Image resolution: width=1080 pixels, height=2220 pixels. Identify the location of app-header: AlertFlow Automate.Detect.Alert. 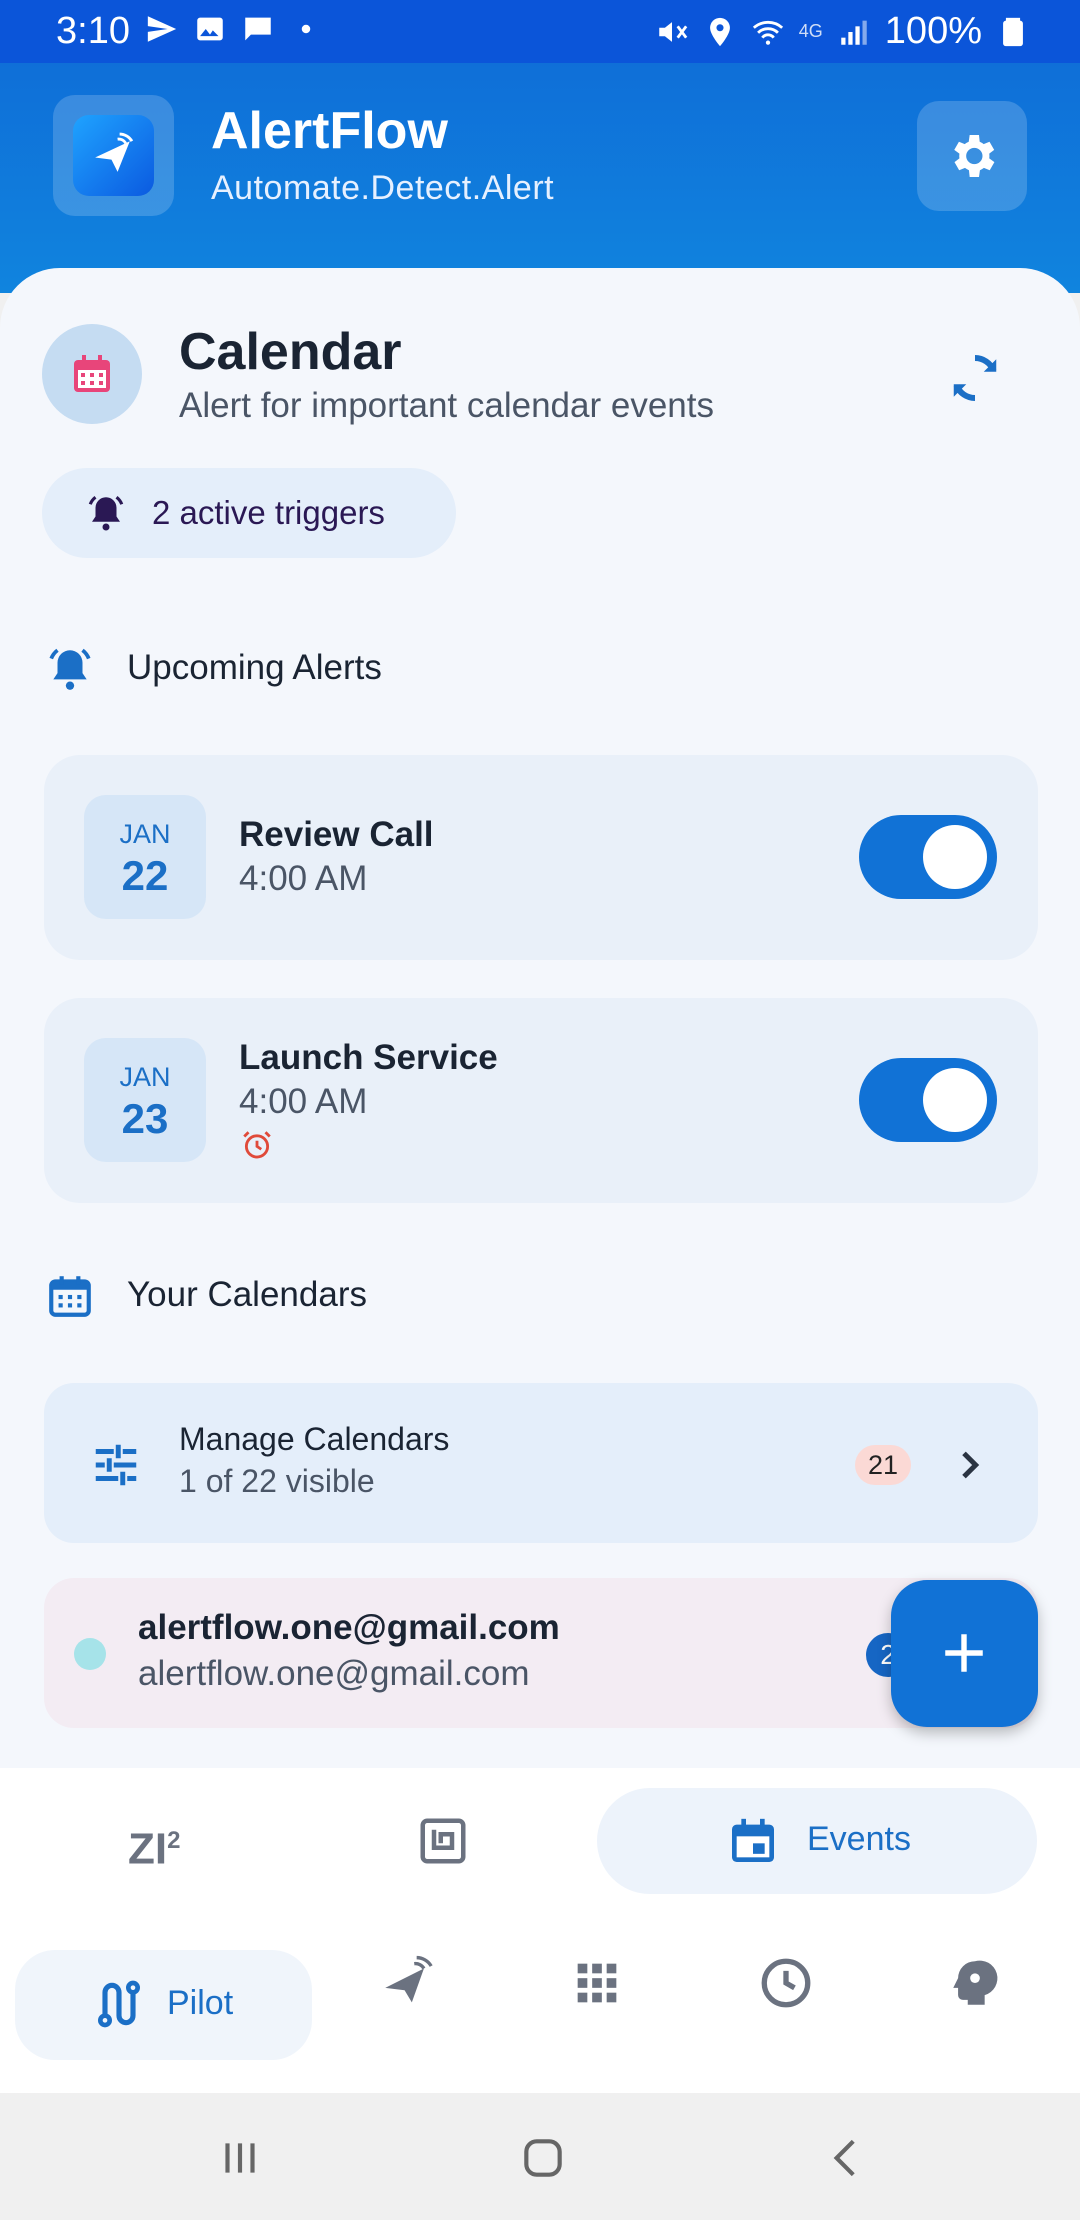
(540, 178).